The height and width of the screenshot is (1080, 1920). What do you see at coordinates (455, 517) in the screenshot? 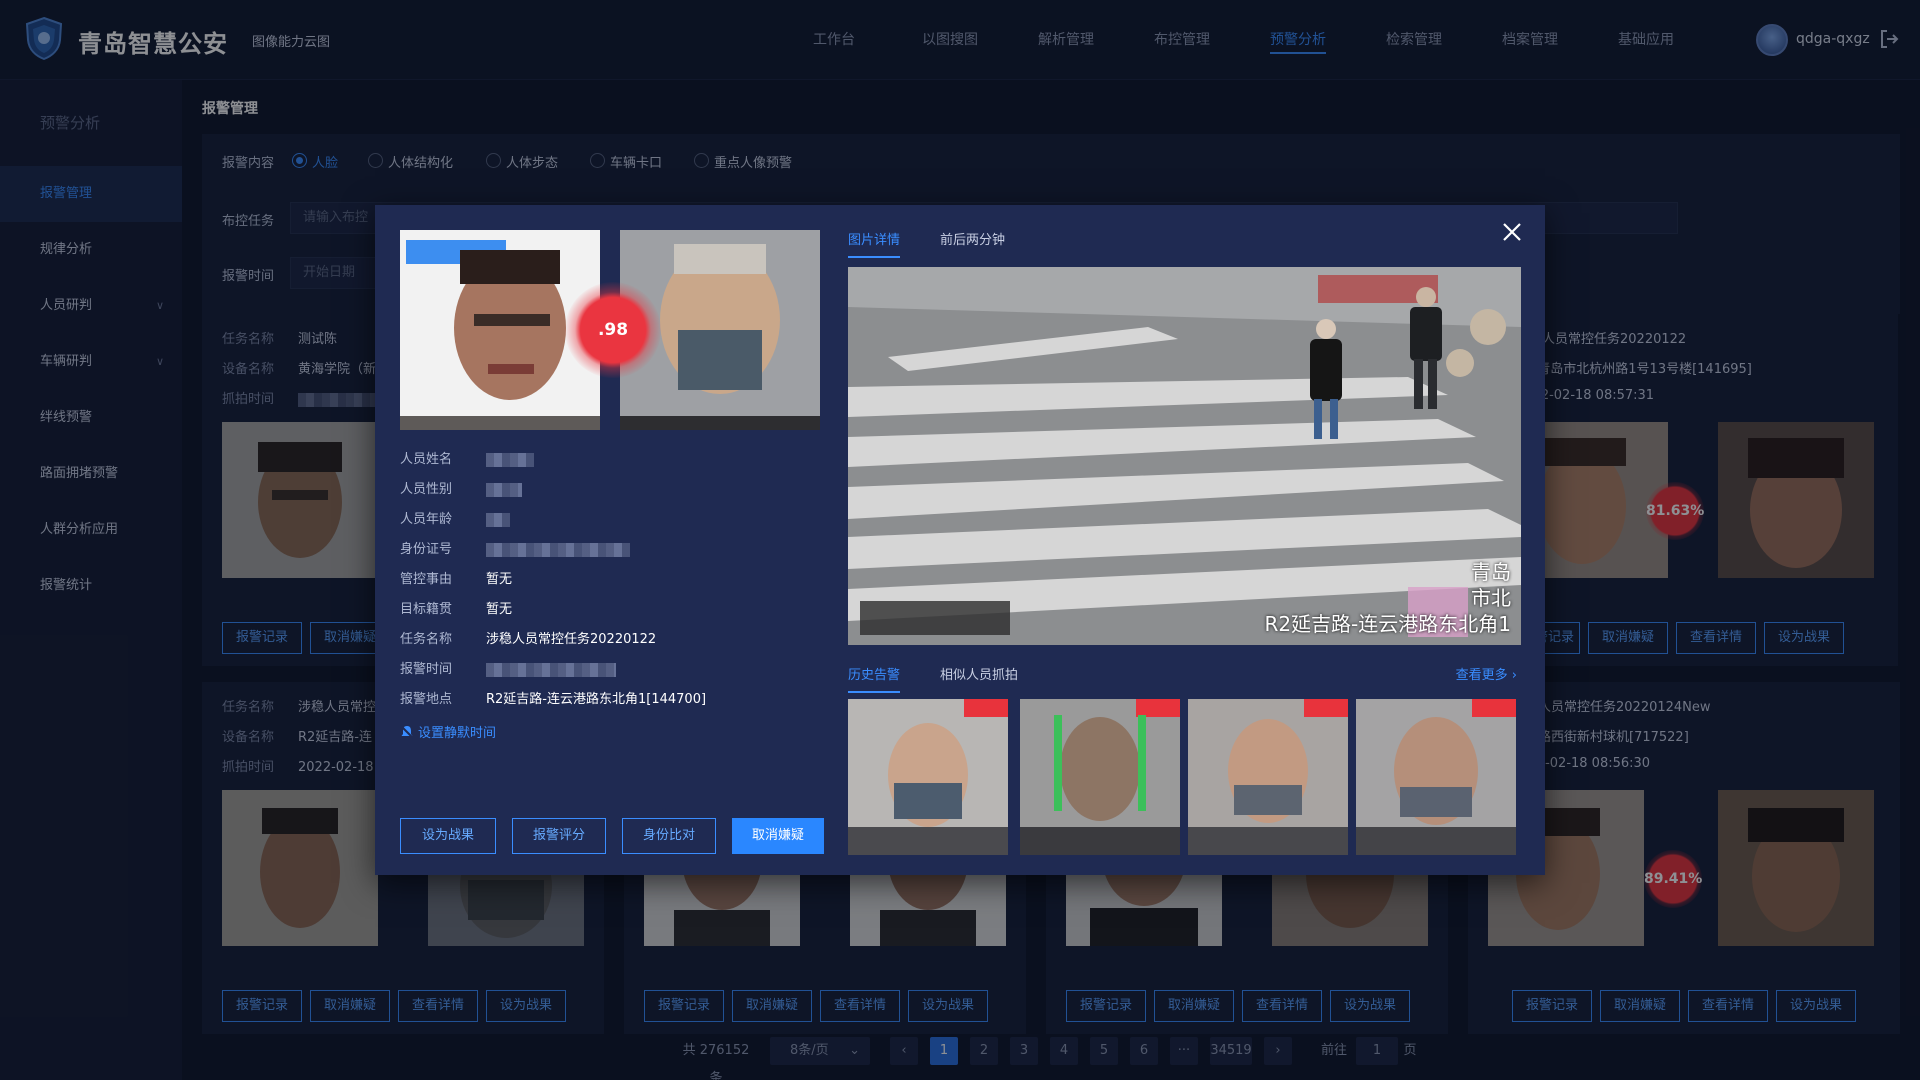
I see `info-row: 人员年龄` at bounding box center [455, 517].